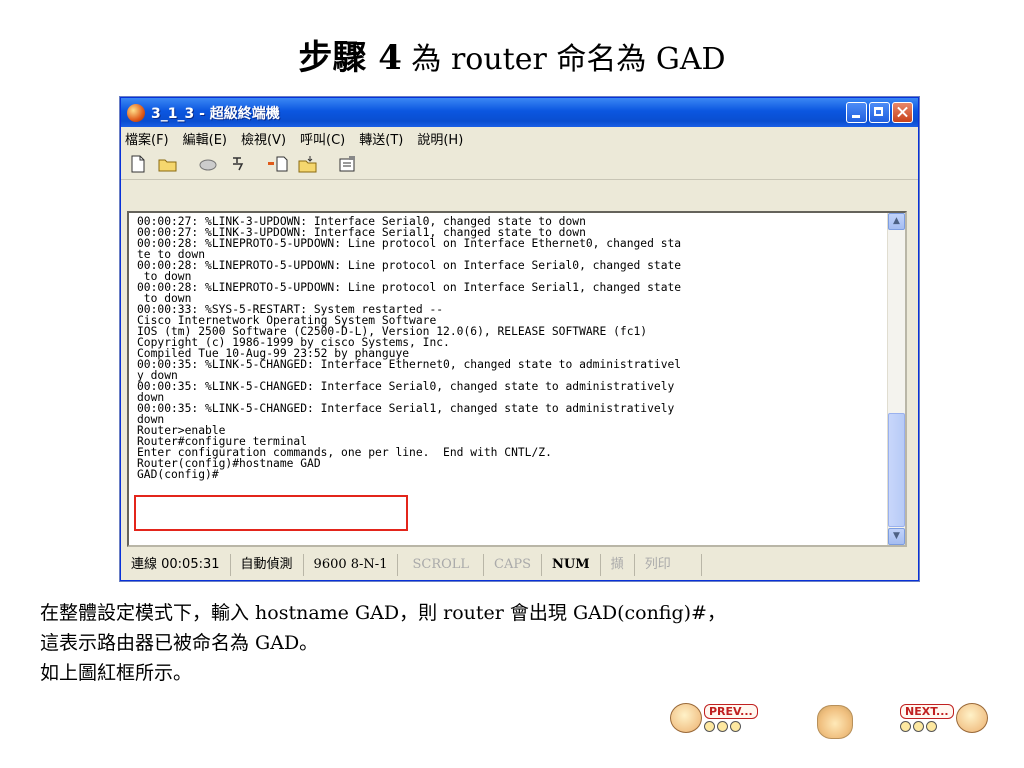  Describe the element at coordinates (440, 138) in the screenshot. I see `menu-help: 說明(H)` at that location.